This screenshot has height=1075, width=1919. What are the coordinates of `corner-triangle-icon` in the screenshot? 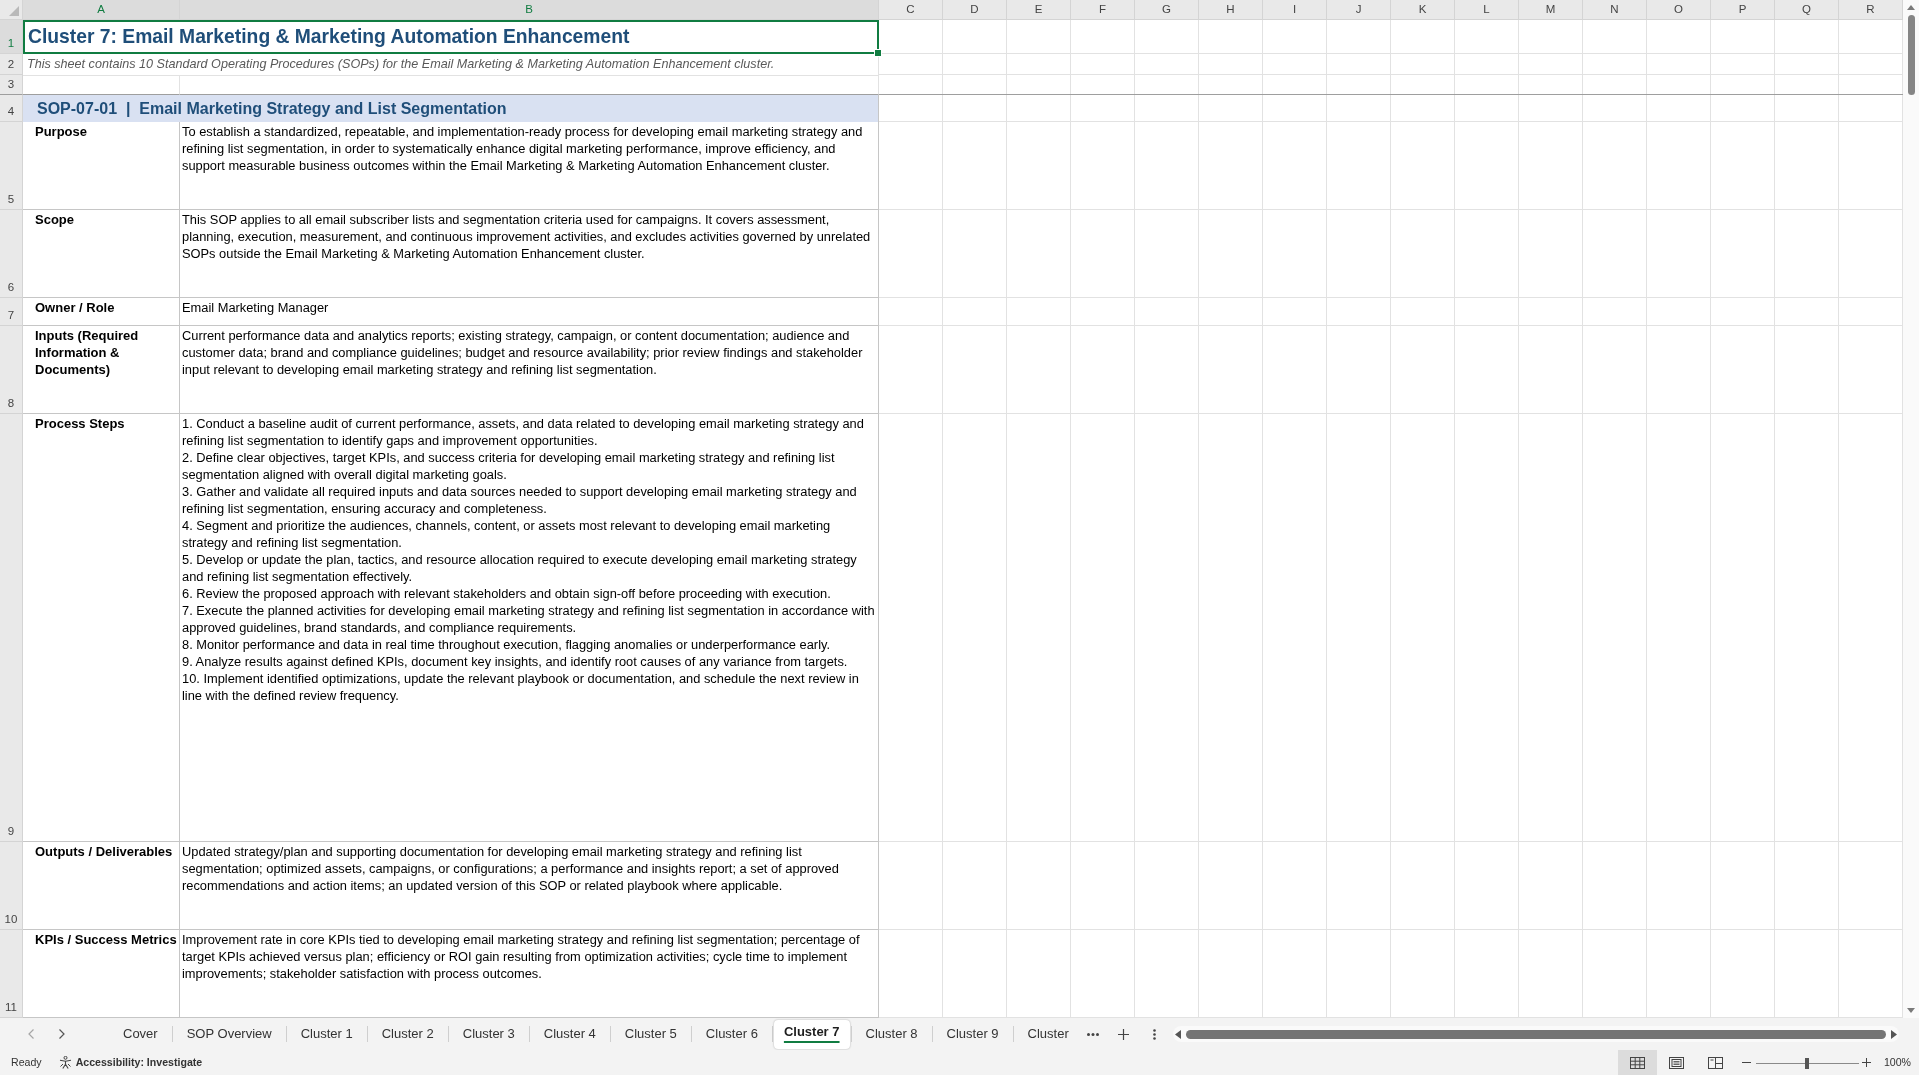 It's located at (14, 11).